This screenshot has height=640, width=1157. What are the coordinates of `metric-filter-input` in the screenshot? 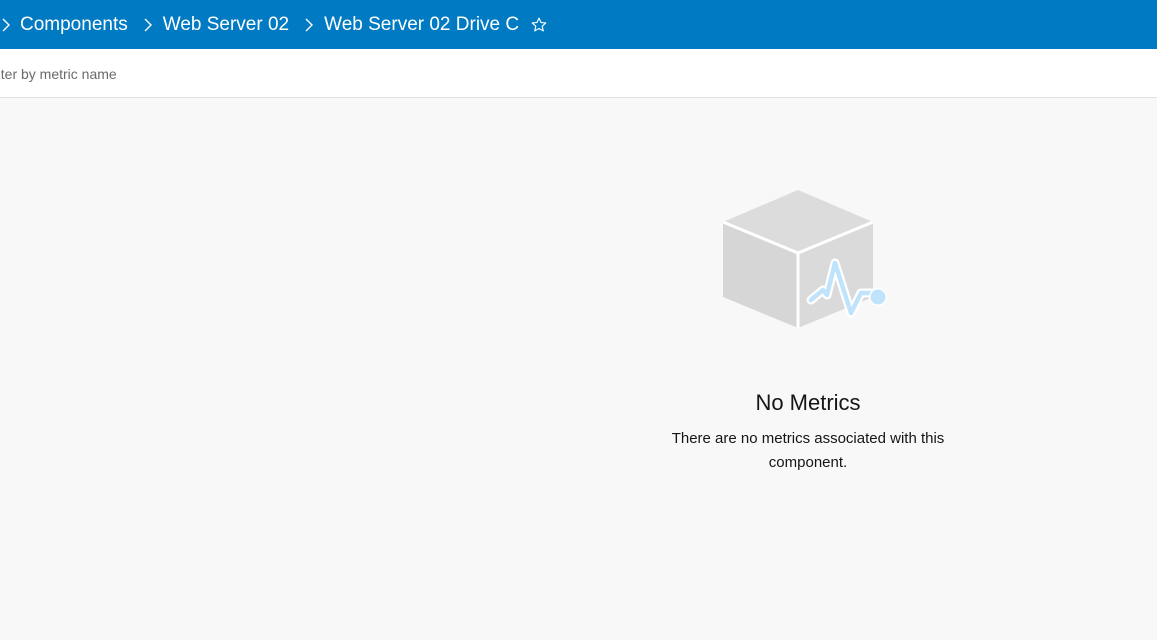 It's located at (293, 74).